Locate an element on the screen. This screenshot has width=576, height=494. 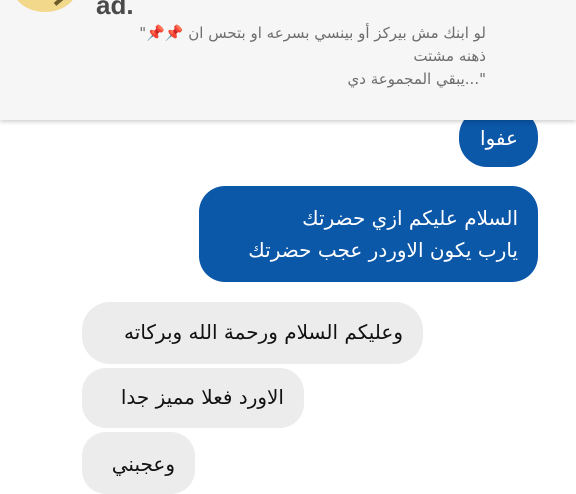
incoming-message-bubble: الاورد فعلا مميز جدا is located at coordinates (193, 398).